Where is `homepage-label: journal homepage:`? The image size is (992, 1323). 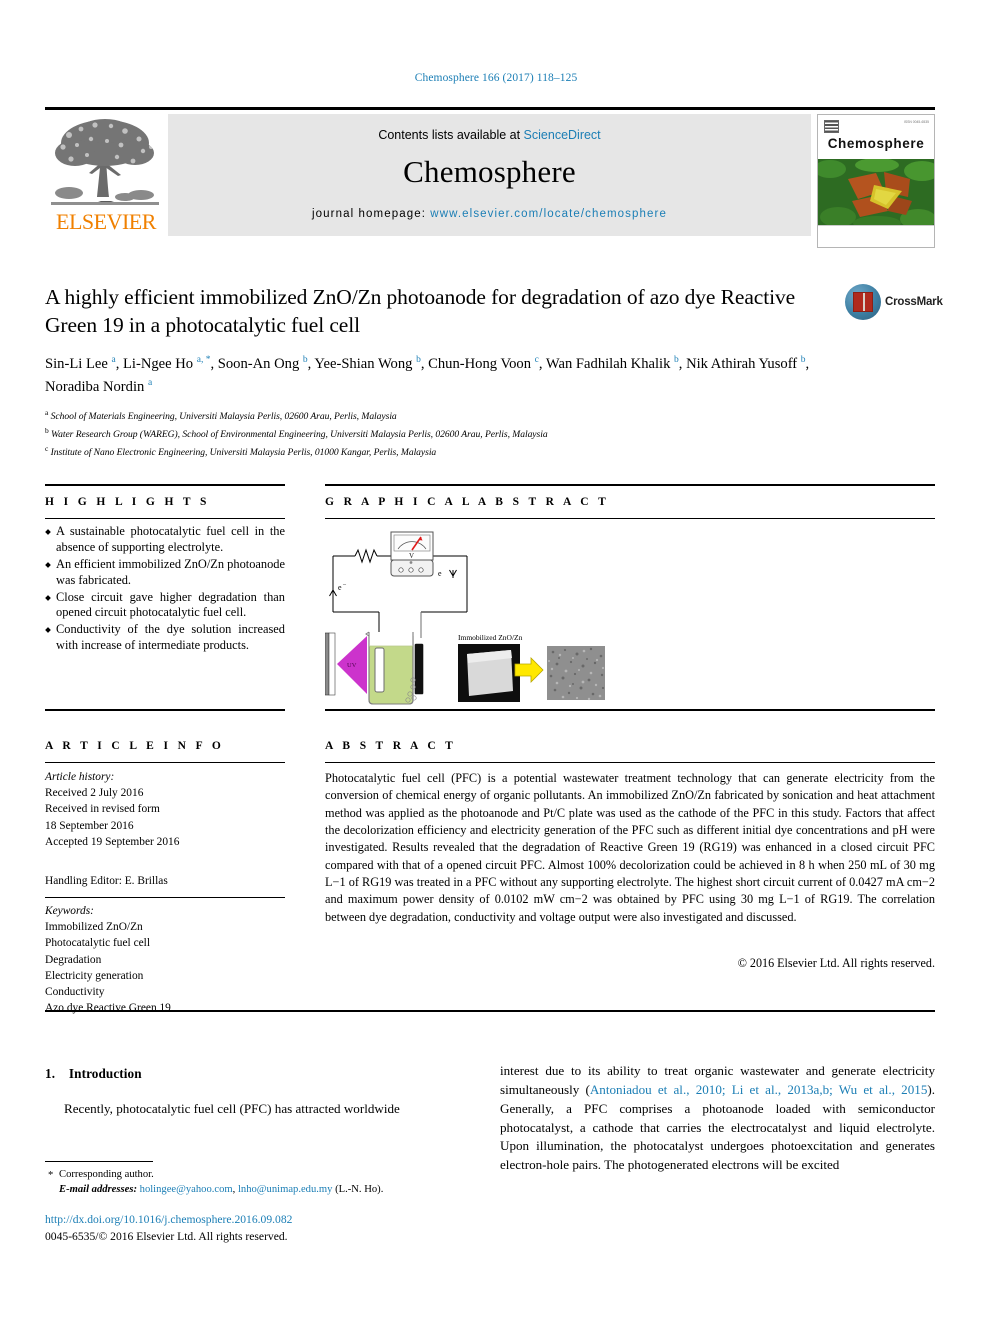 homepage-label: journal homepage: is located at coordinates (369, 214).